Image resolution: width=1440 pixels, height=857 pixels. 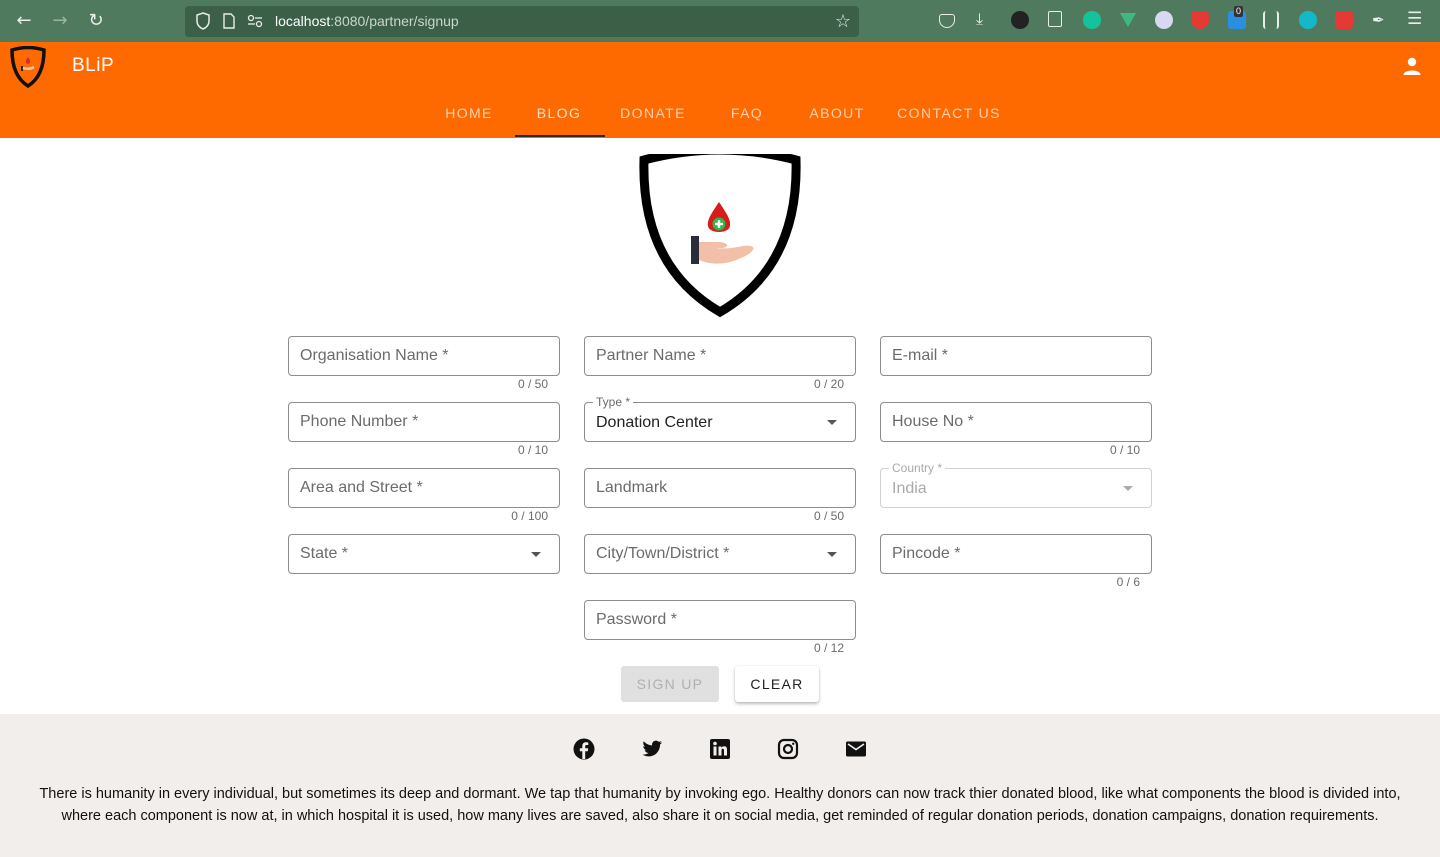 What do you see at coordinates (1020, 20) in the screenshot?
I see `extension-dark-icon` at bounding box center [1020, 20].